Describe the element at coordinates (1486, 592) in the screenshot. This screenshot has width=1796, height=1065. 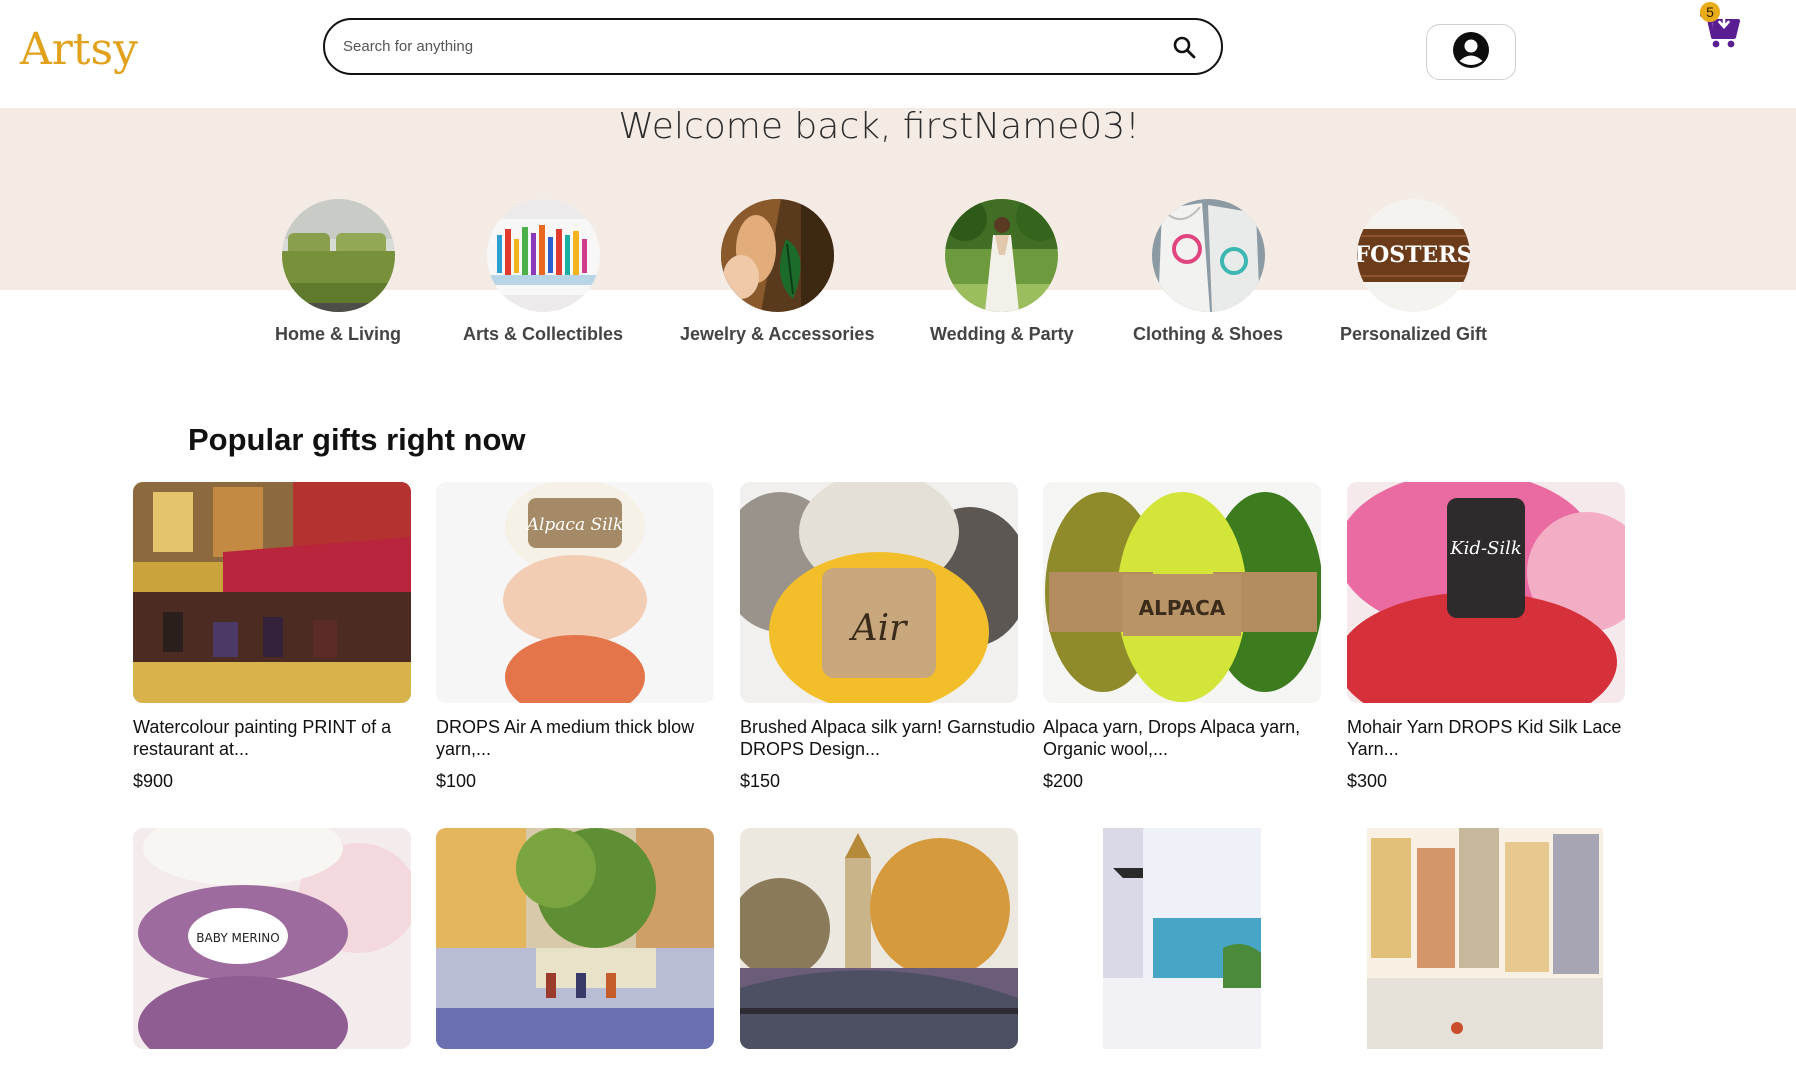
I see `product-image: Kid-Silk` at that location.